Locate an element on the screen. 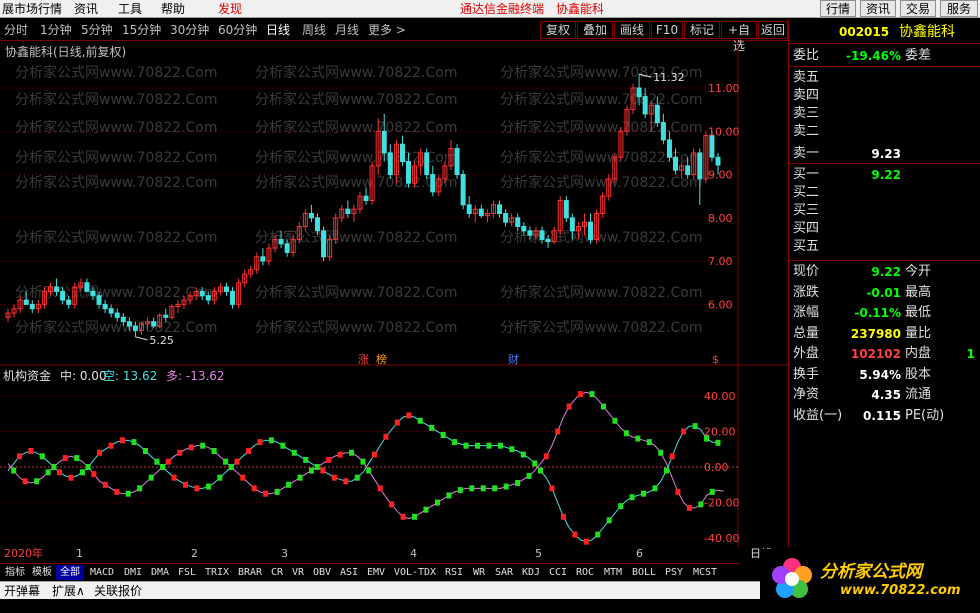  btn-back: 返回 is located at coordinates (773, 30).